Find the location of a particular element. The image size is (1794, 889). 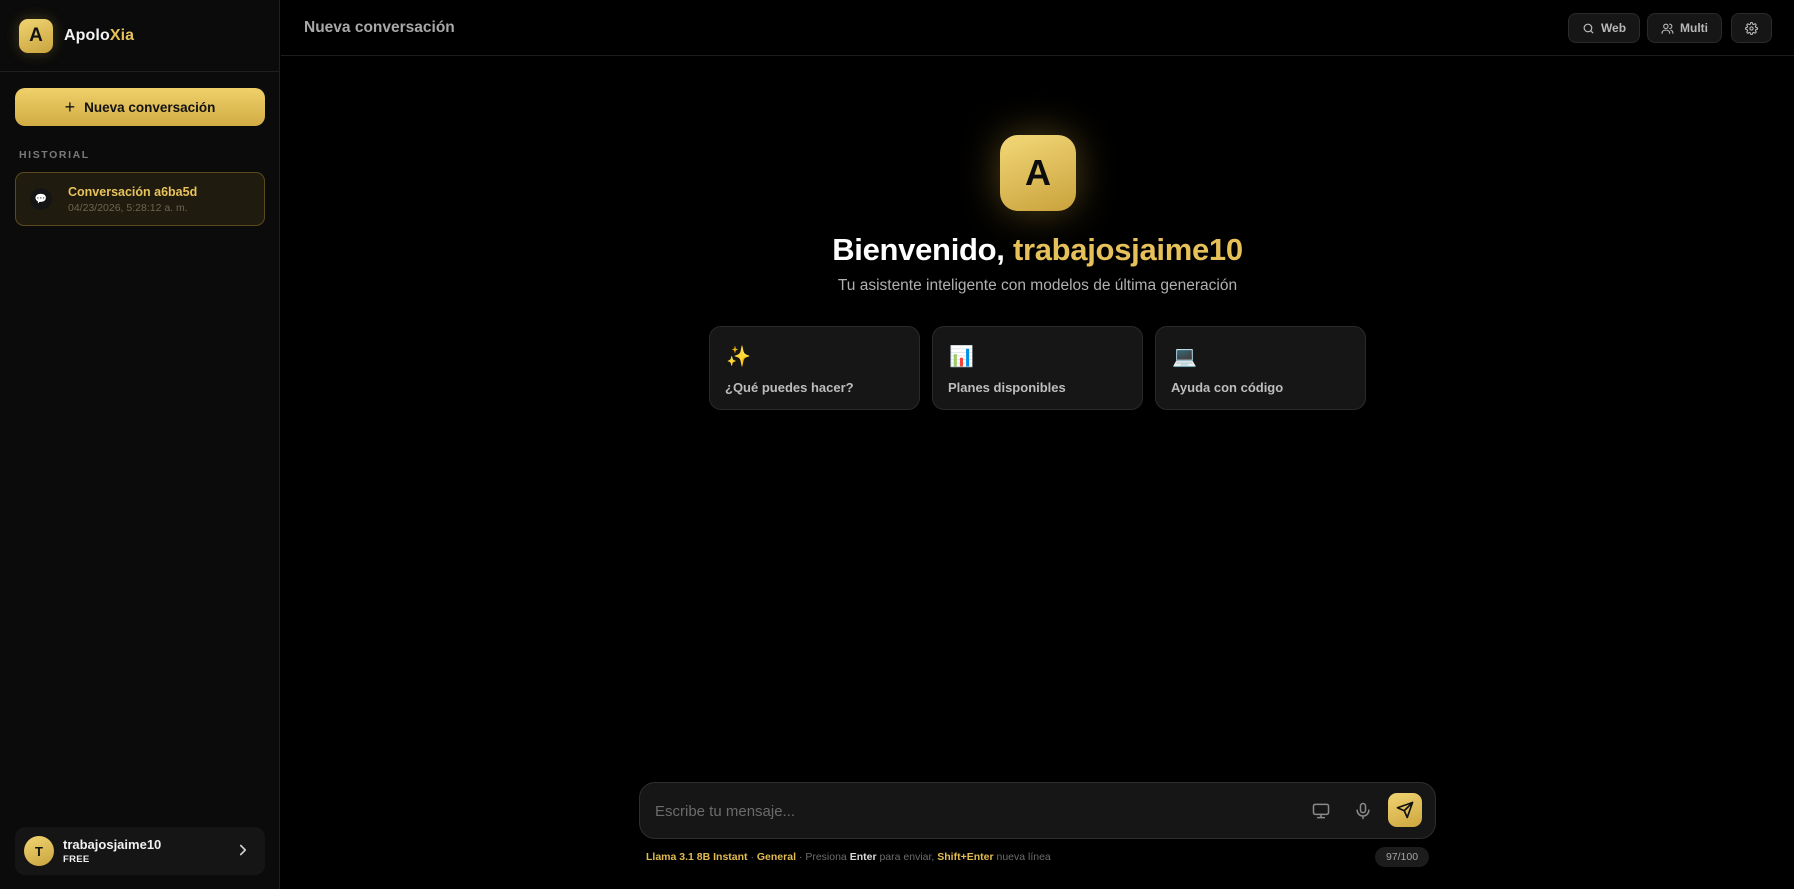

settings-button is located at coordinates (1751, 28).